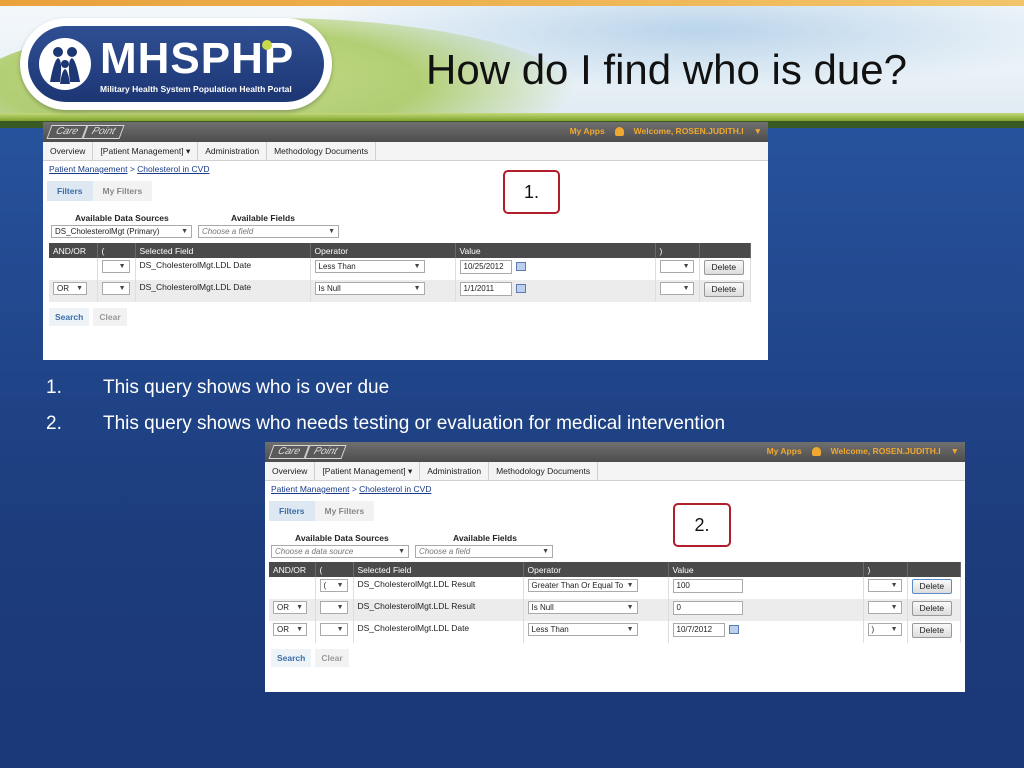 This screenshot has width=1024, height=768. What do you see at coordinates (289, 452) in the screenshot?
I see `brand-care: Care` at bounding box center [289, 452].